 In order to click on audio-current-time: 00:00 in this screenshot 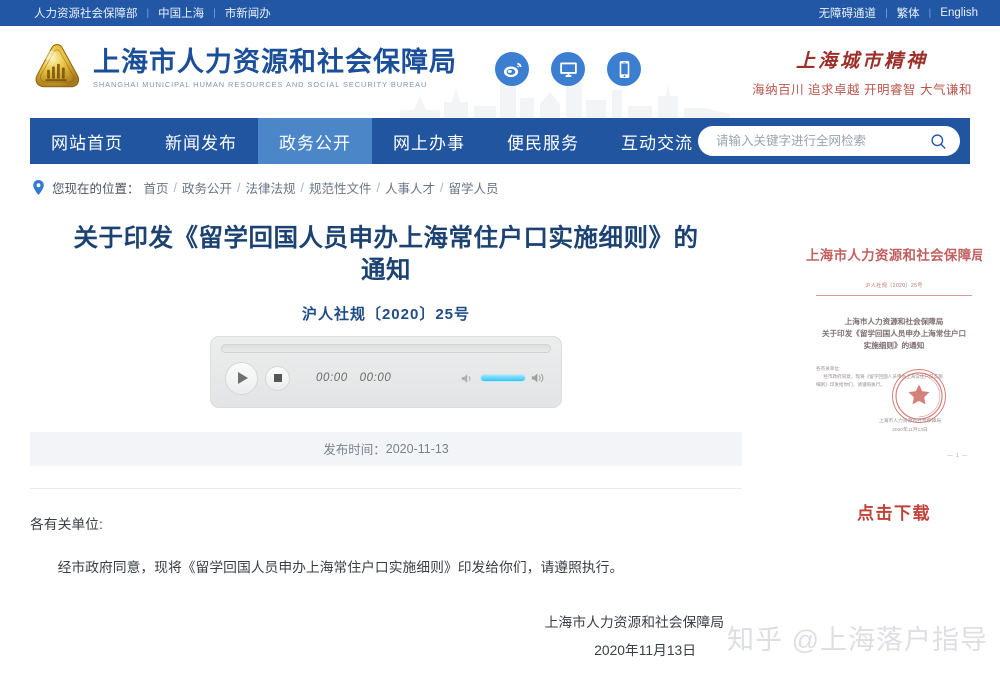, I will do `click(332, 378)`.